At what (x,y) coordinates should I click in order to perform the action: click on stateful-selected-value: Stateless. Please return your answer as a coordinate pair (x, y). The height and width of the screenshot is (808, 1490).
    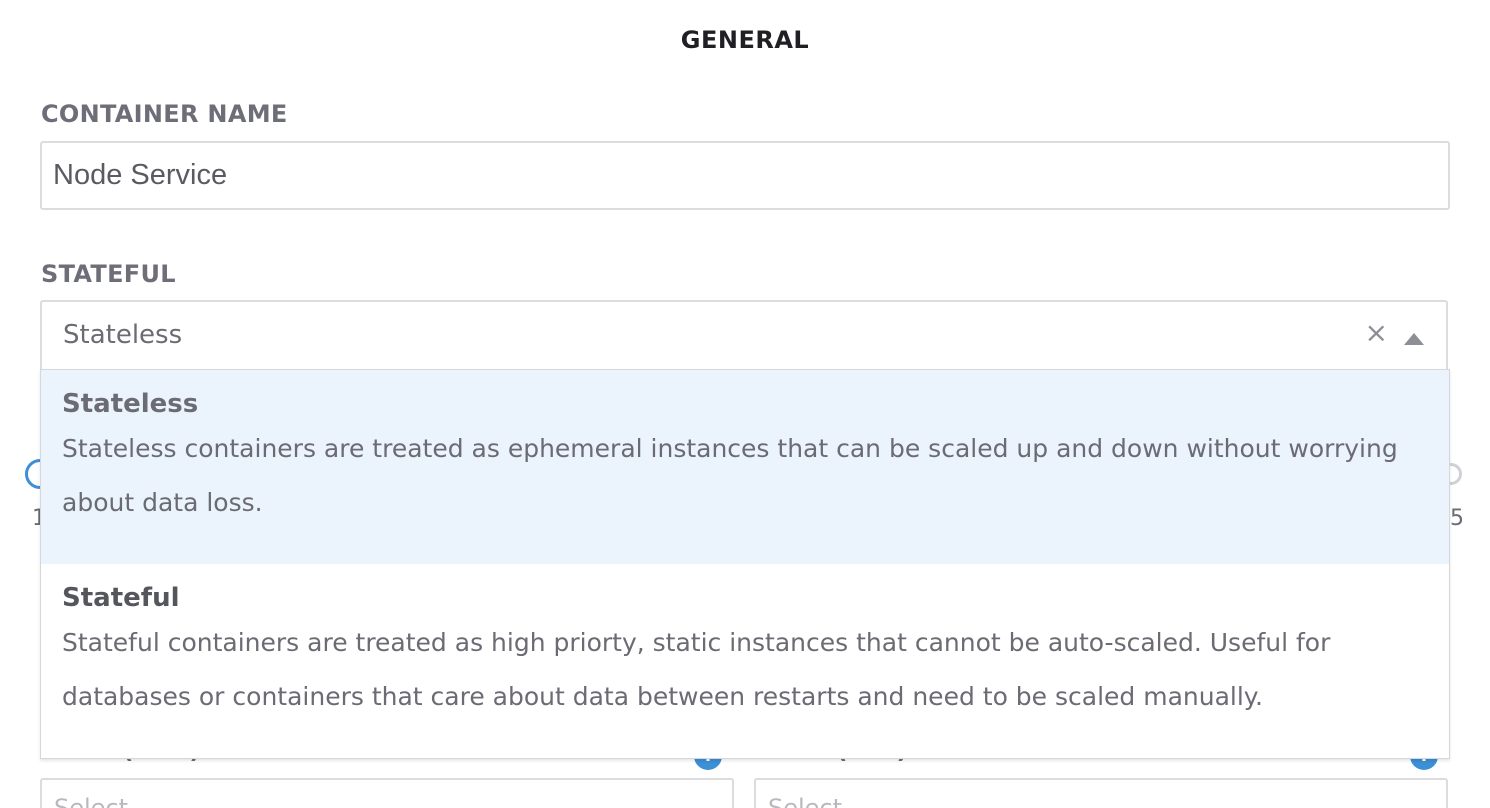
    Looking at the image, I should click on (123, 335).